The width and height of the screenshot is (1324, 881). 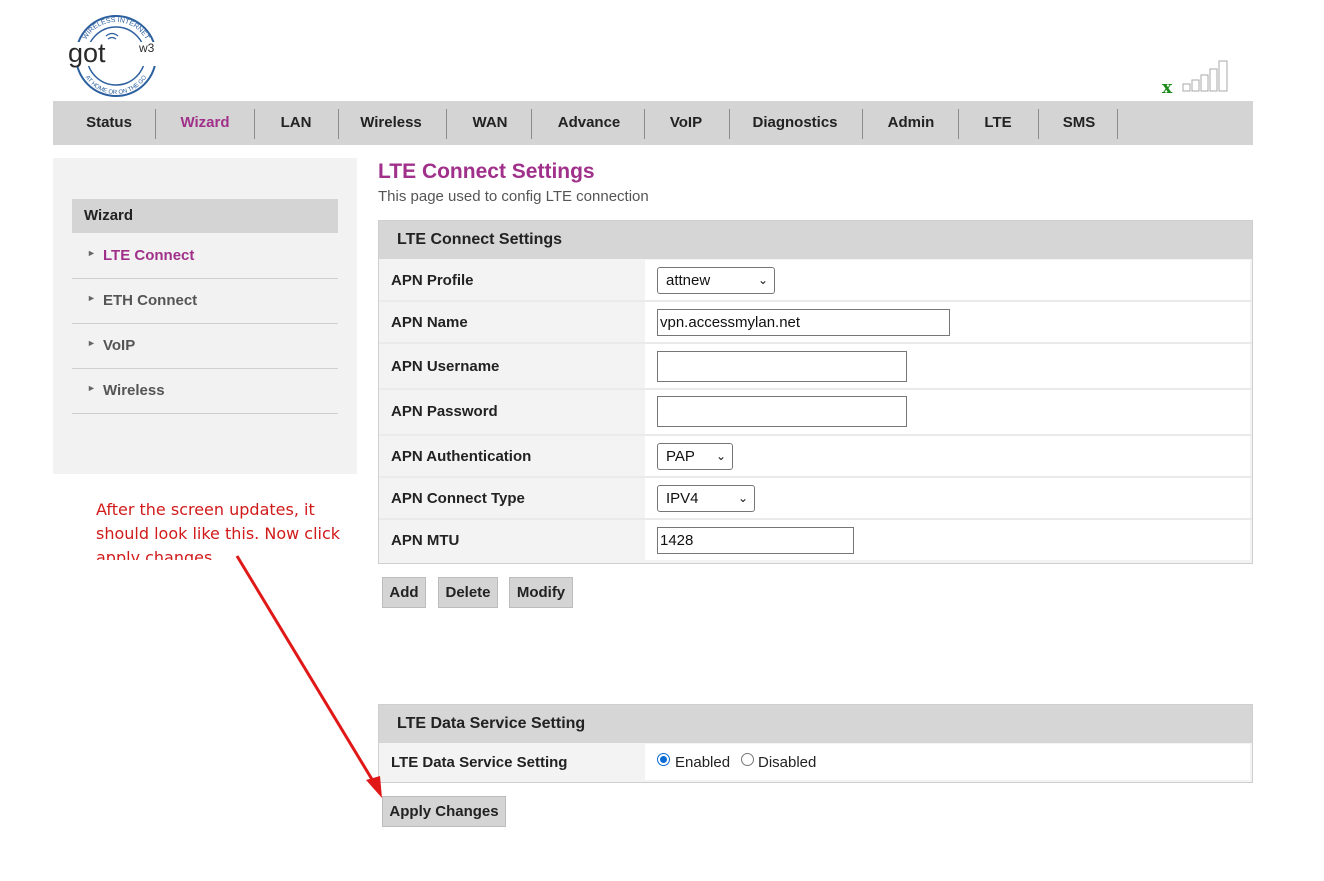 What do you see at coordinates (782, 411) in the screenshot?
I see `apn-password-input` at bounding box center [782, 411].